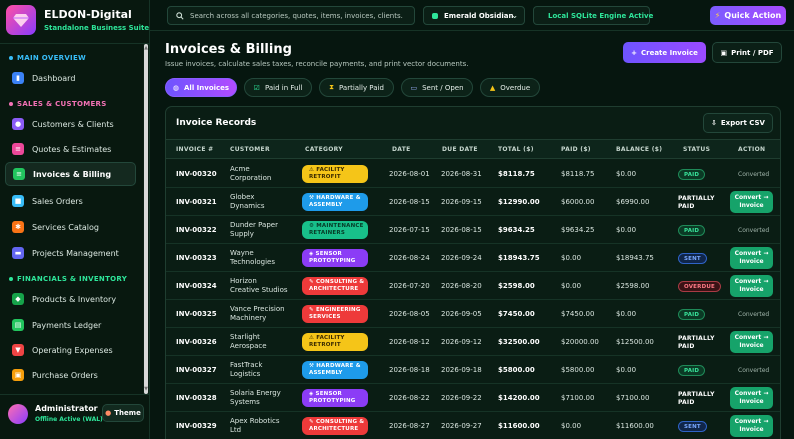 The height and width of the screenshot is (439, 794). I want to click on scroll-down-icon: ▼, so click(146, 389).